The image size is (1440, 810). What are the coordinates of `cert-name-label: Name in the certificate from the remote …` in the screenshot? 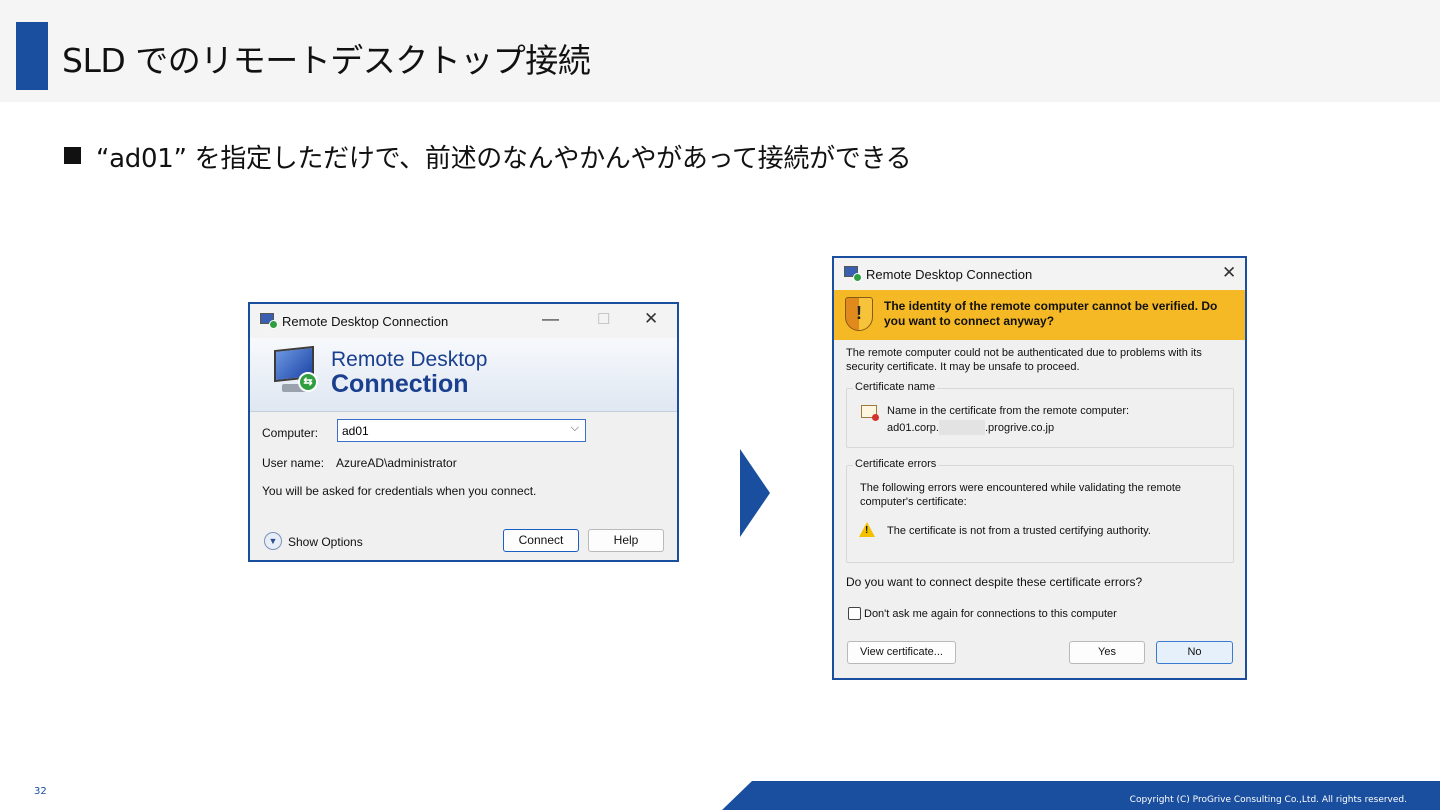 It's located at (1008, 411).